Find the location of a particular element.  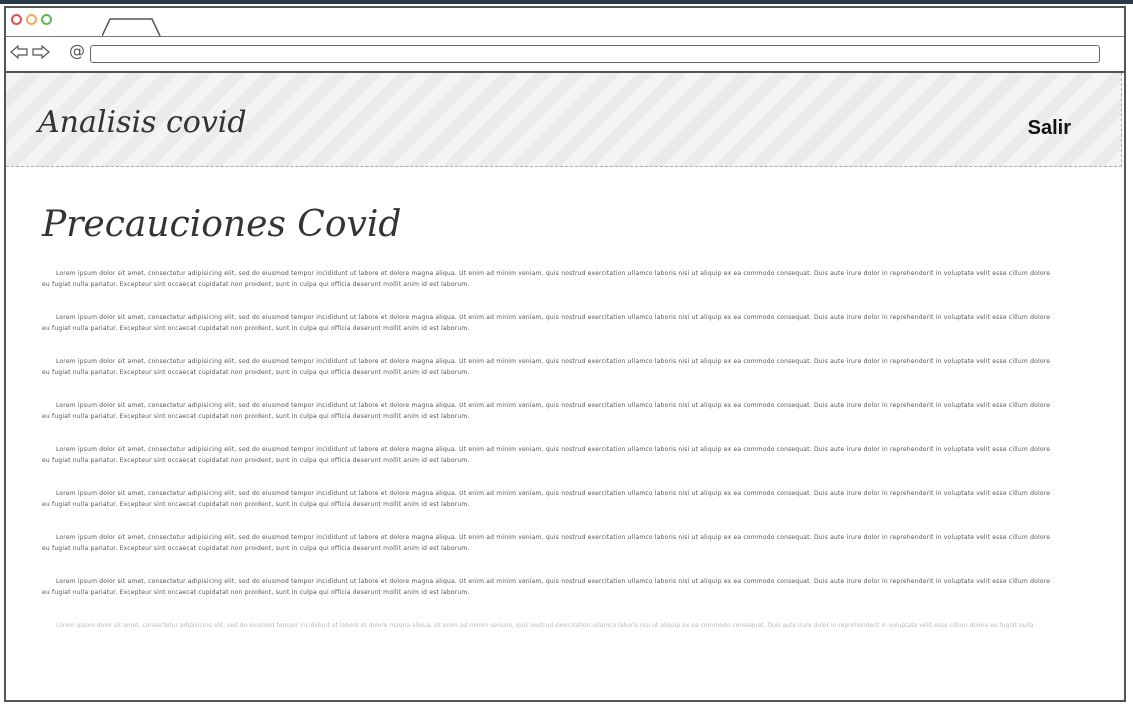

app-header: Analisis covid Salir is located at coordinates (564, 120).